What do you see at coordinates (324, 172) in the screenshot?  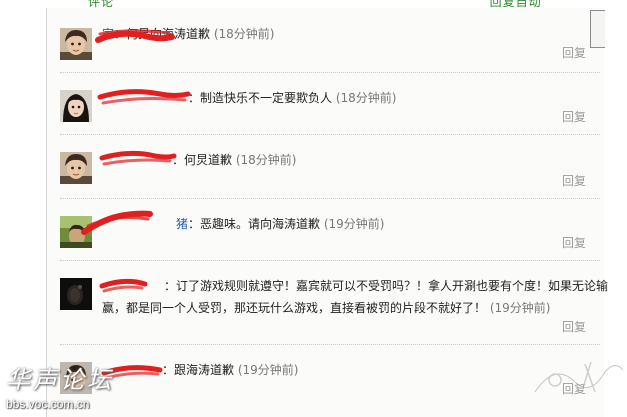 I see `comment-item: ：何炅道歉 (18分钟前) 回复` at bounding box center [324, 172].